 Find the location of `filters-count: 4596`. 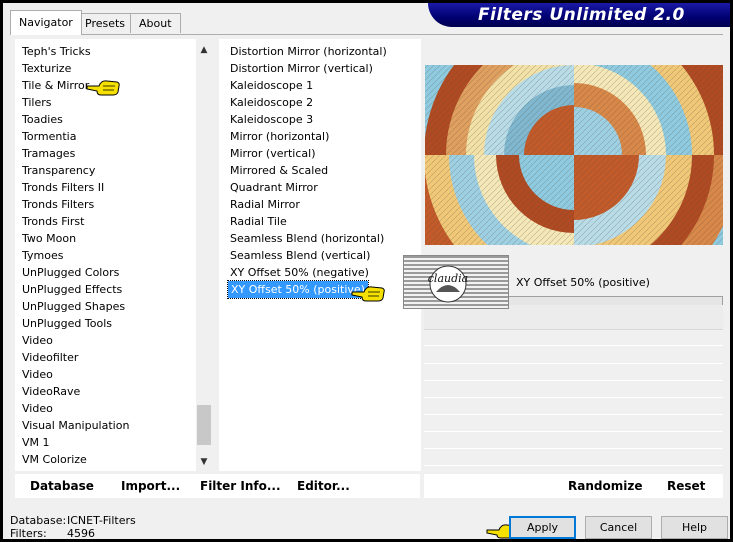

filters-count: 4596 is located at coordinates (81, 533).